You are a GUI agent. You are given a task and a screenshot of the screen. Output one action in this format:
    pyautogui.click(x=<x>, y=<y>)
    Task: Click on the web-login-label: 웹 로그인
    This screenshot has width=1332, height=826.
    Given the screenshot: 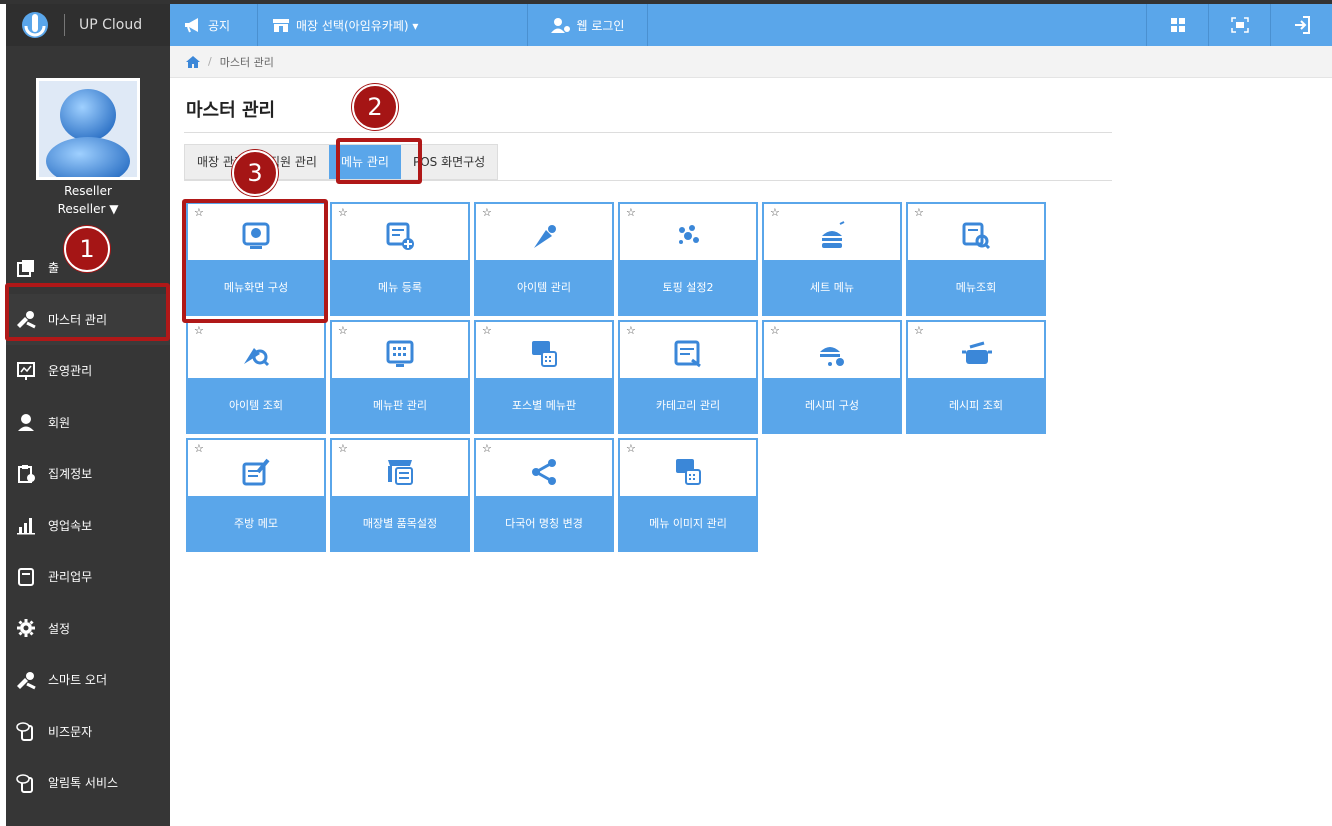 What is the action you would take?
    pyautogui.click(x=600, y=25)
    